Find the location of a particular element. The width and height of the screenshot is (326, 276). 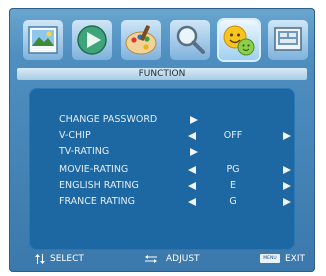

menu-item-change-password: CHANGE PASSWORD is located at coordinates (162, 120).